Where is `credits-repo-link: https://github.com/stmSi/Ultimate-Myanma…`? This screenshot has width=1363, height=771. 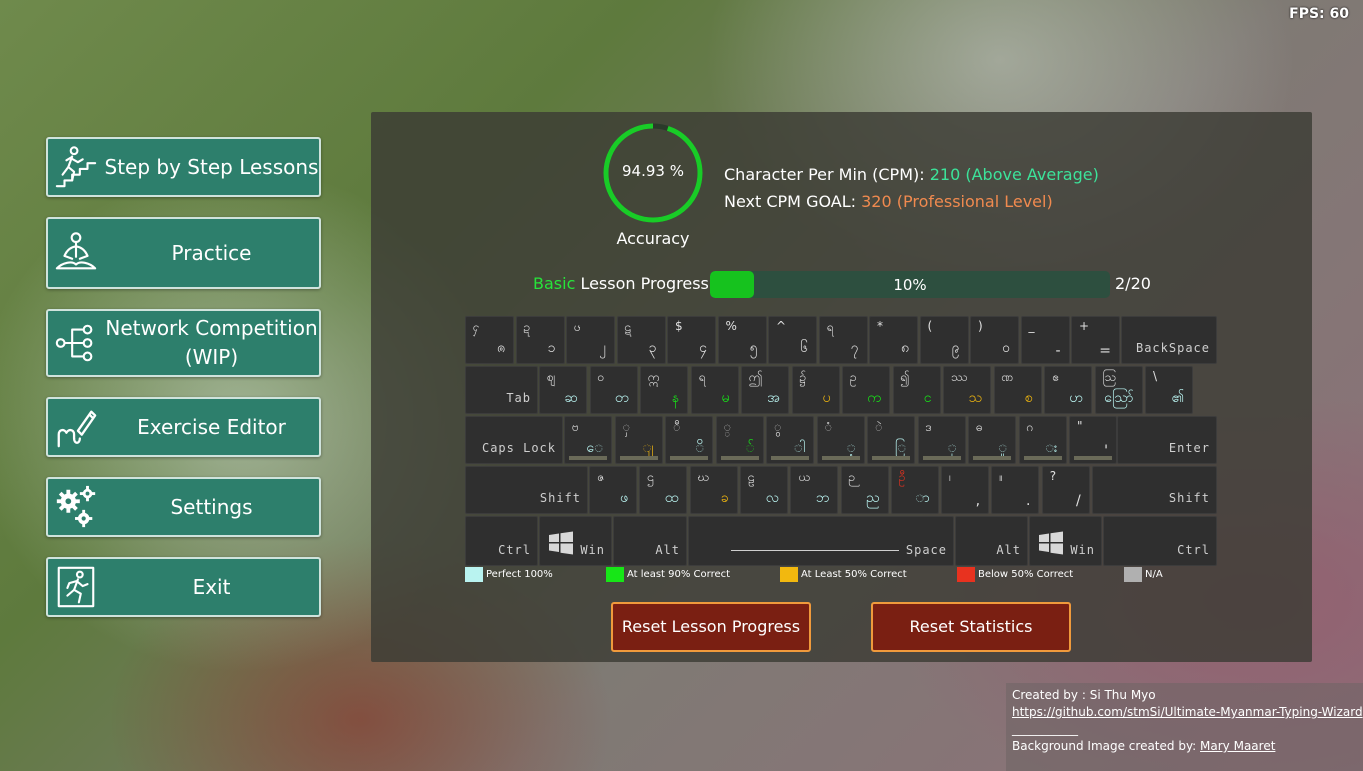 credits-repo-link: https://github.com/stmSi/Ultimate-Myanma… is located at coordinates (1187, 712).